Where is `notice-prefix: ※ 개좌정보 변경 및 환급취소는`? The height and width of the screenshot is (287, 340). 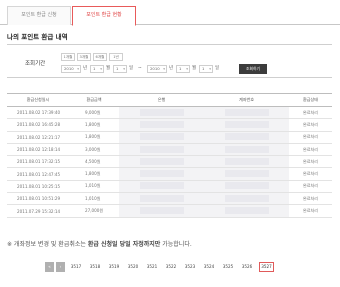
notice-prefix: ※ 개좌정보 변경 및 환급취소는 is located at coordinates (47, 244).